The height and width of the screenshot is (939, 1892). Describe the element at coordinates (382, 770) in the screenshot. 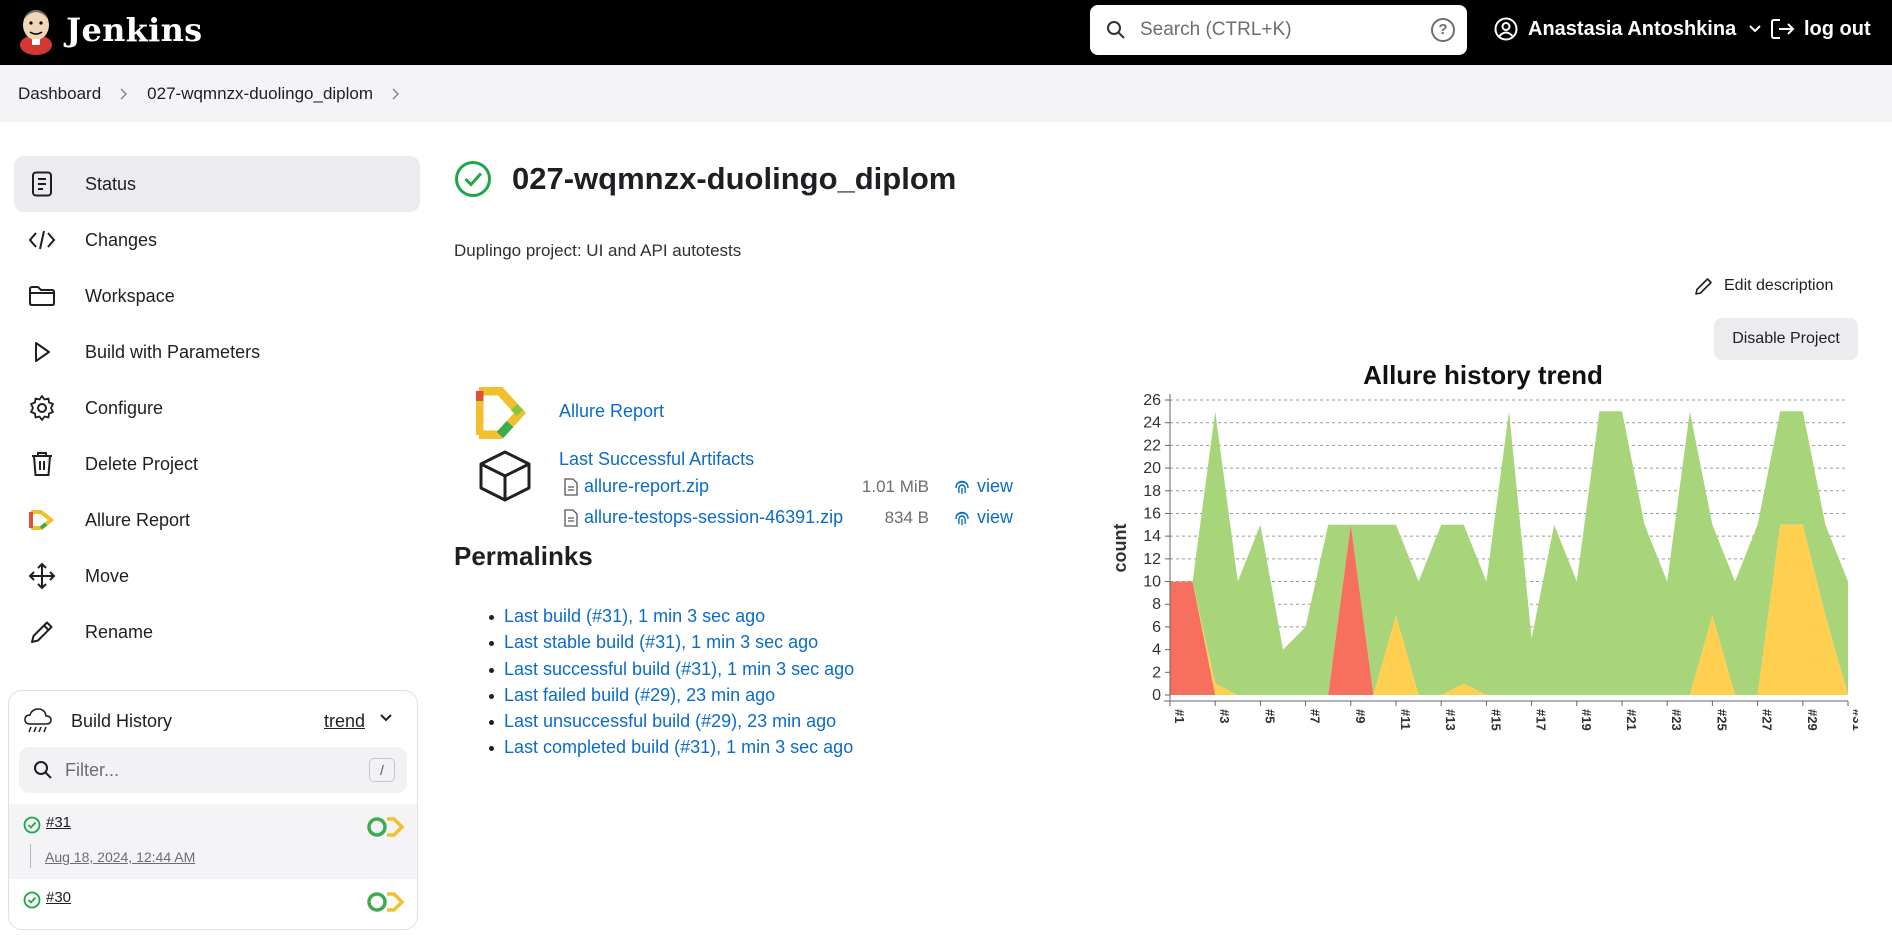

I see `filter-shortcut-badge: /` at that location.